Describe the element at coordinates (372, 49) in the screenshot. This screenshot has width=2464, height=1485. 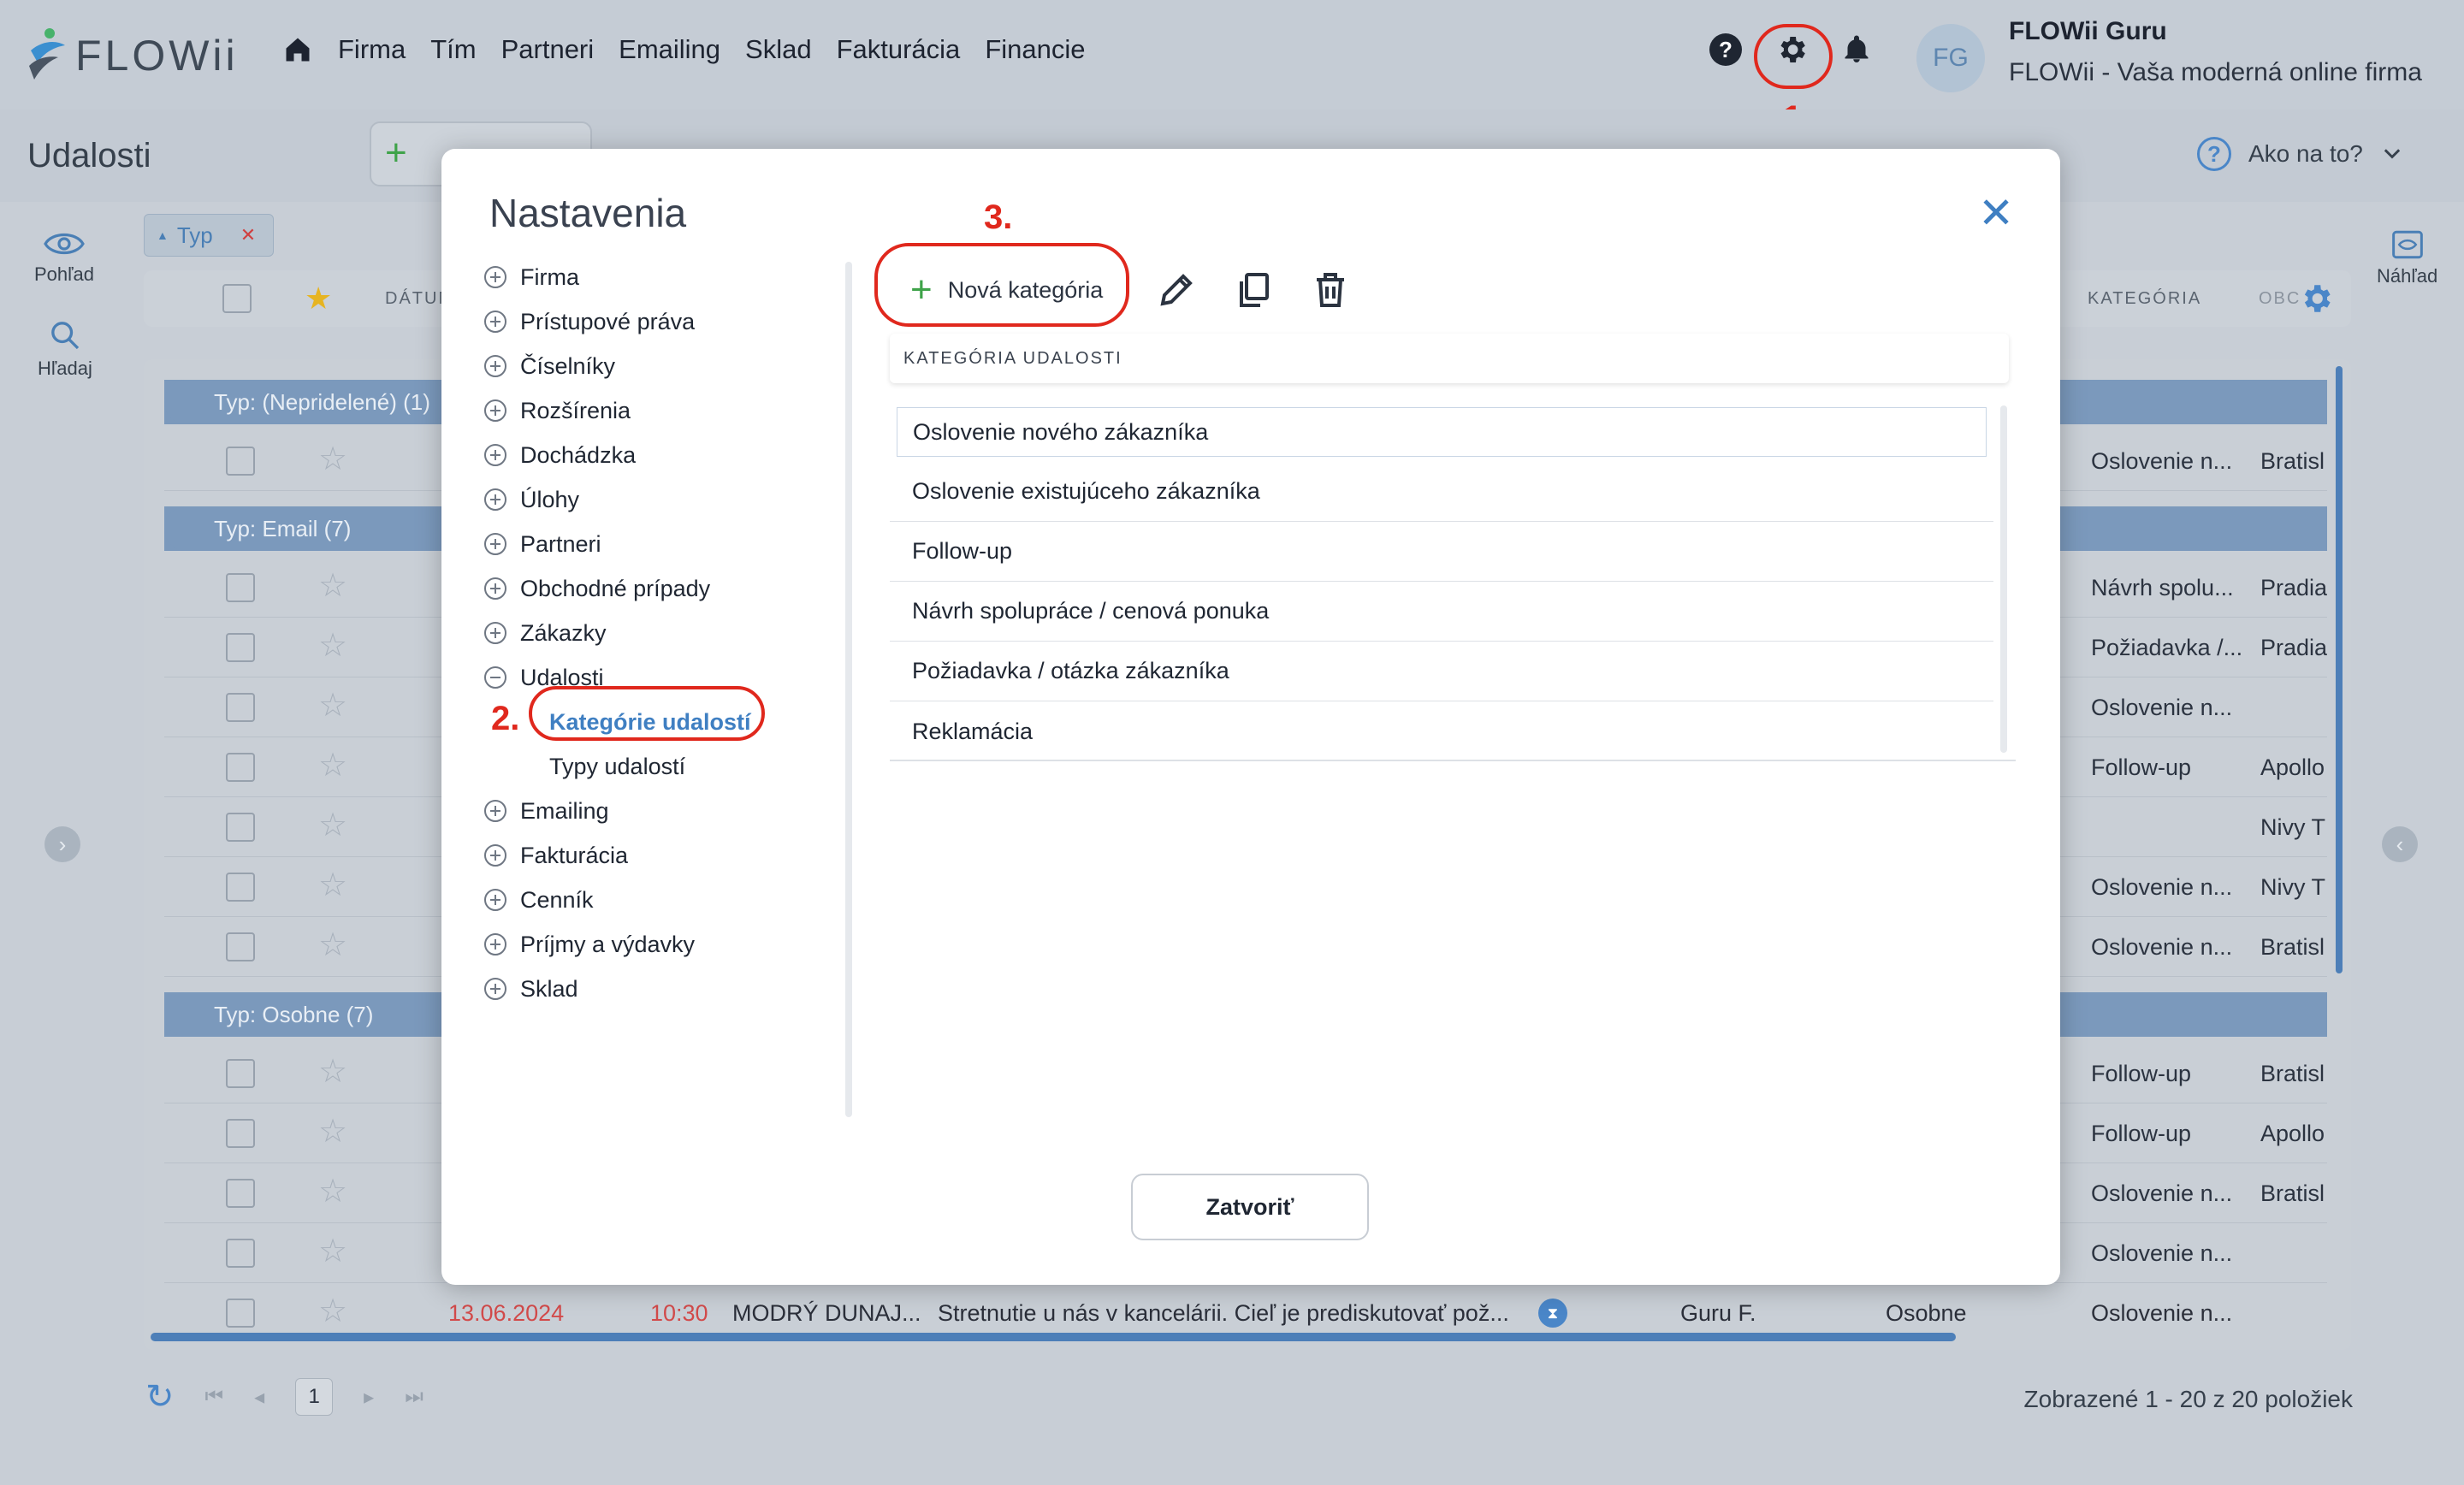
I see `nav-item-firma: Firma` at that location.